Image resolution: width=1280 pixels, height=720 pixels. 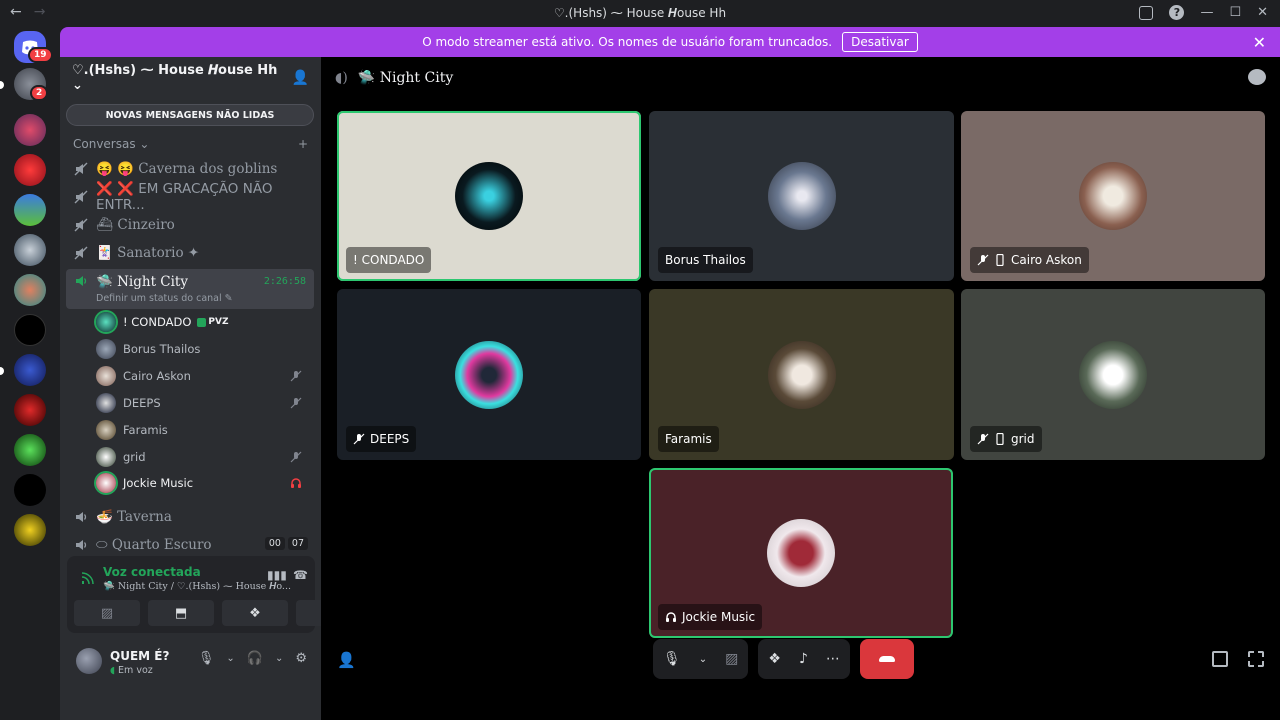 I want to click on user-limit: 07, so click(x=297, y=543).